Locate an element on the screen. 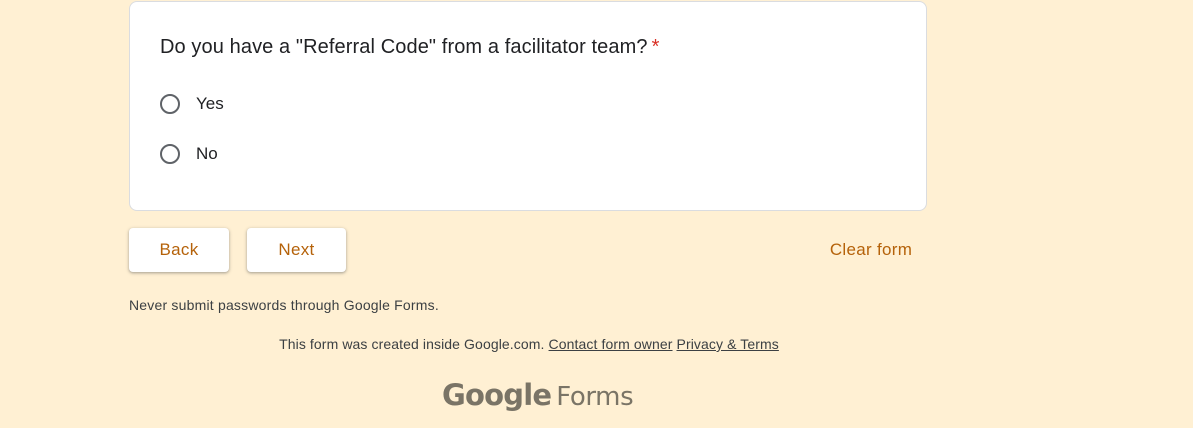 This screenshot has width=1193, height=428. option-yes: Yes is located at coordinates (192, 104).